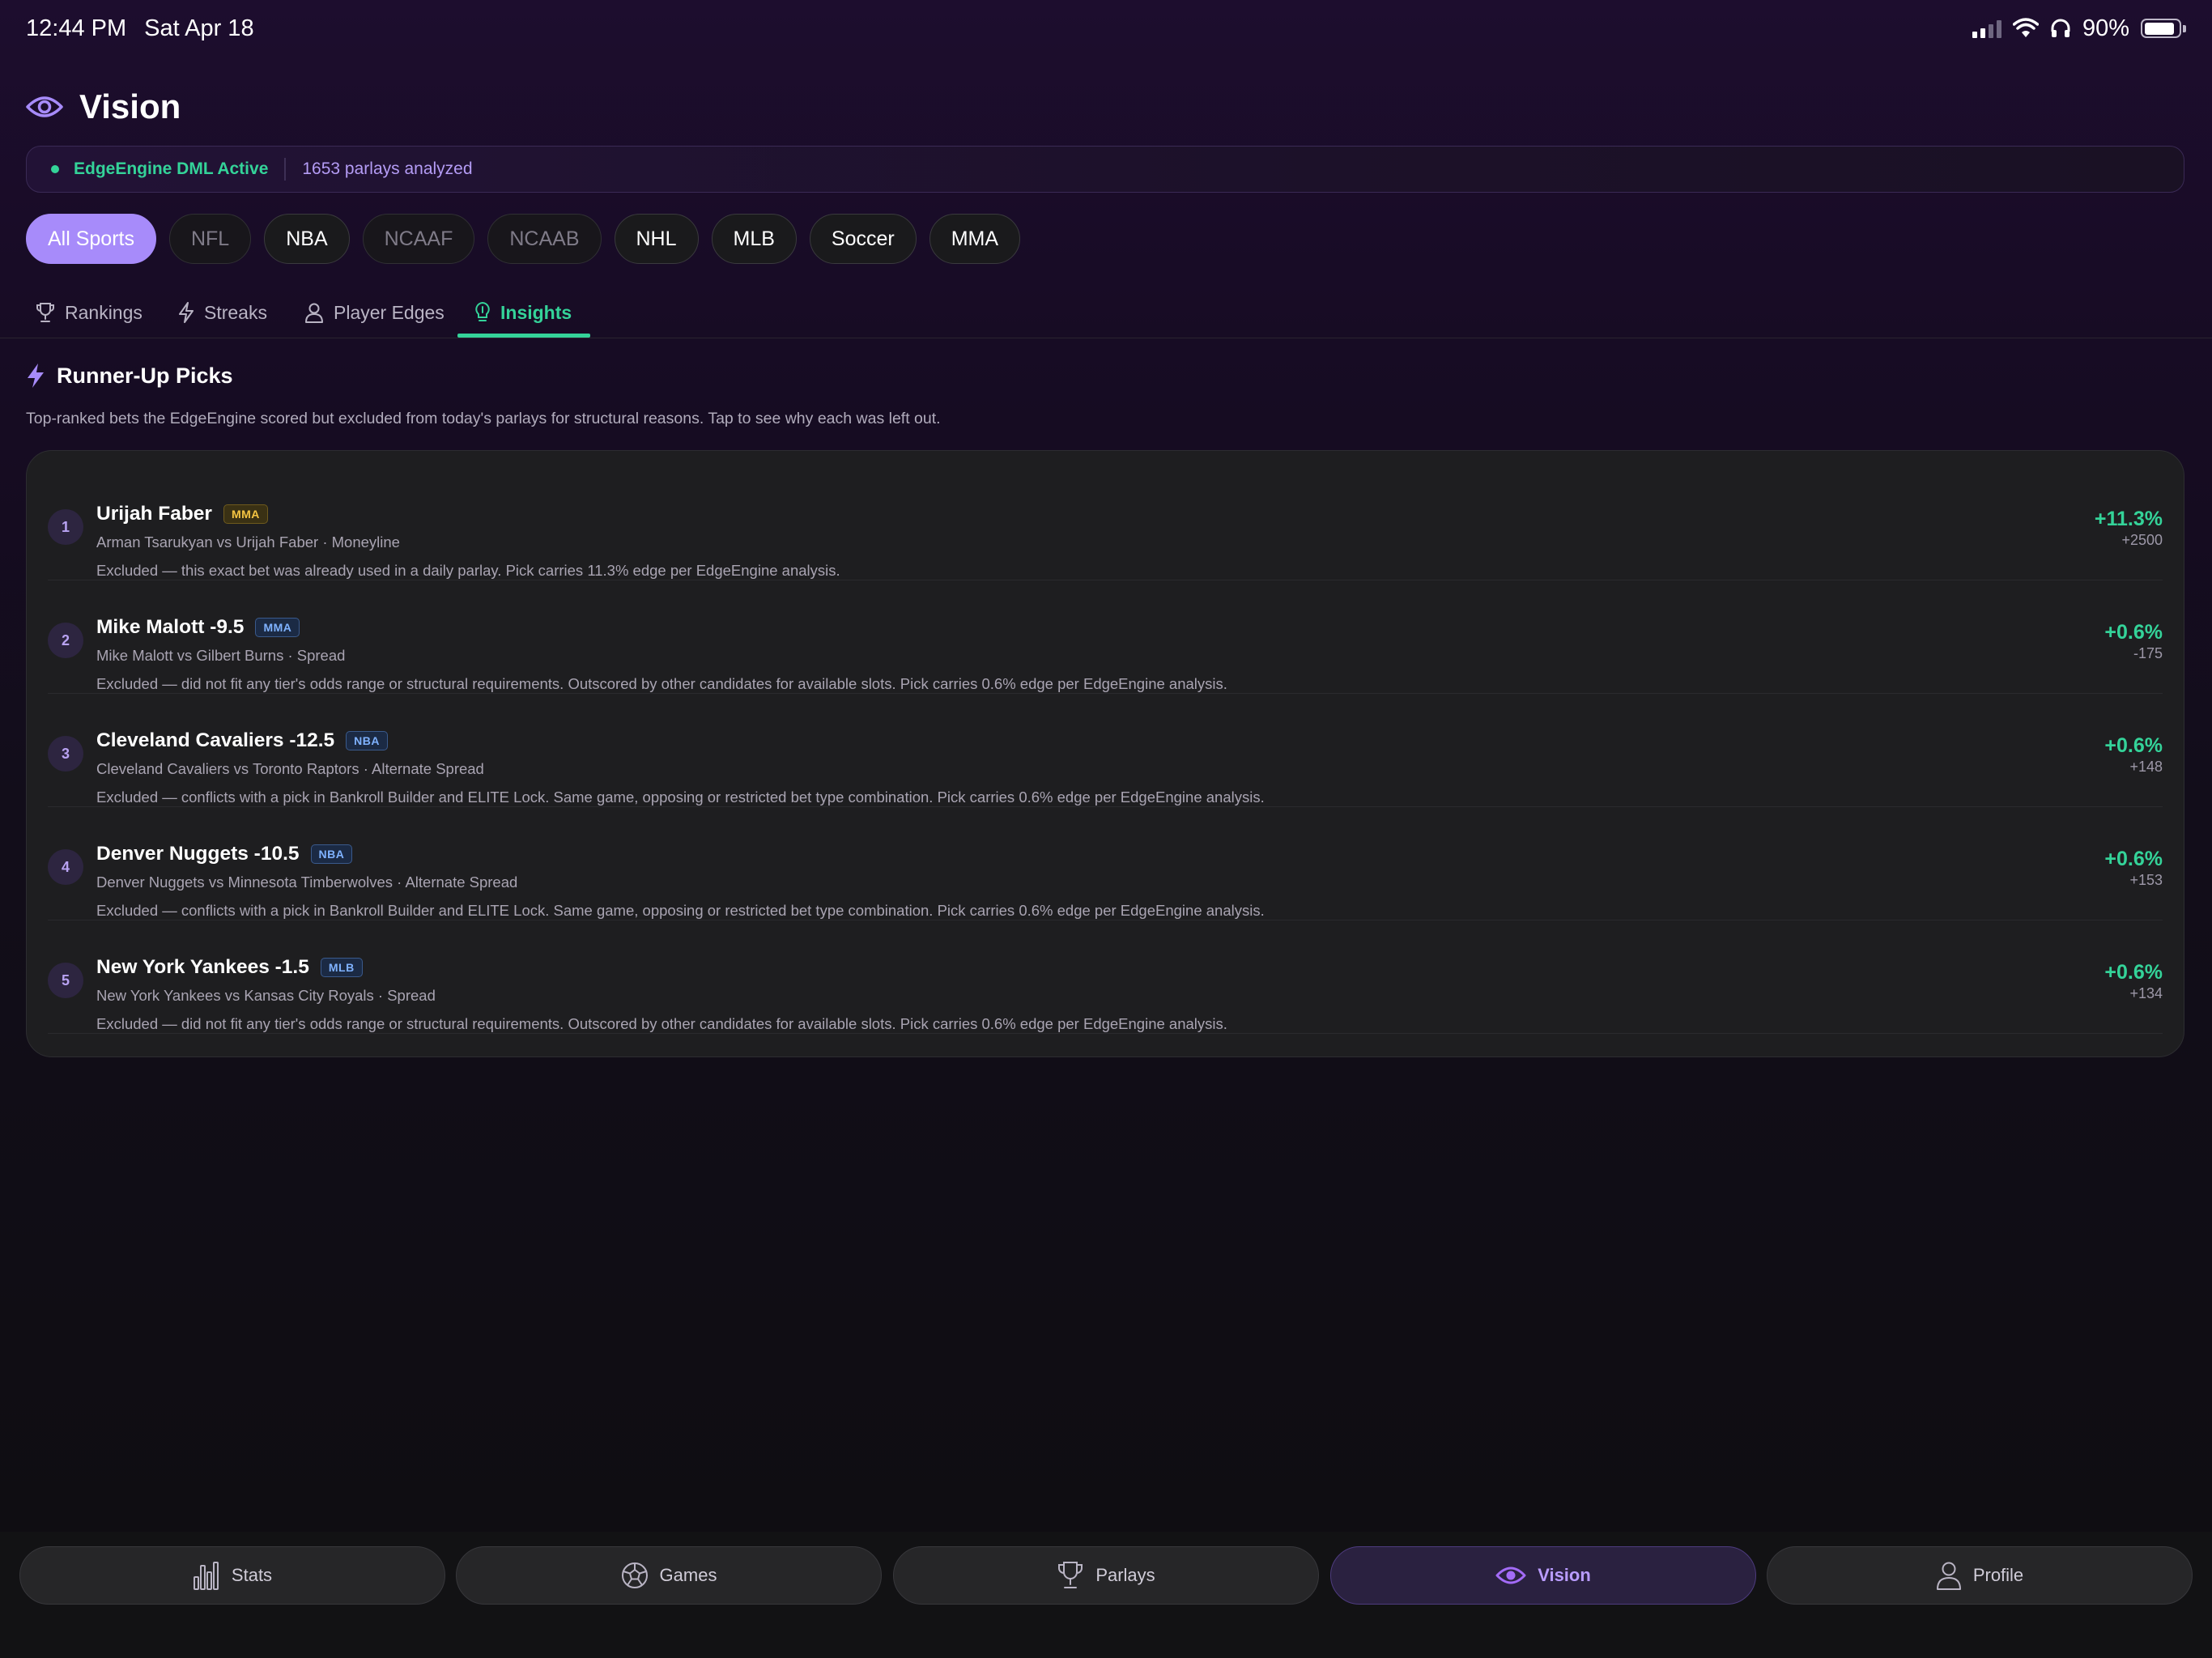 The width and height of the screenshot is (2212, 1658). I want to click on tab-player-edges: Player Edges, so click(375, 312).